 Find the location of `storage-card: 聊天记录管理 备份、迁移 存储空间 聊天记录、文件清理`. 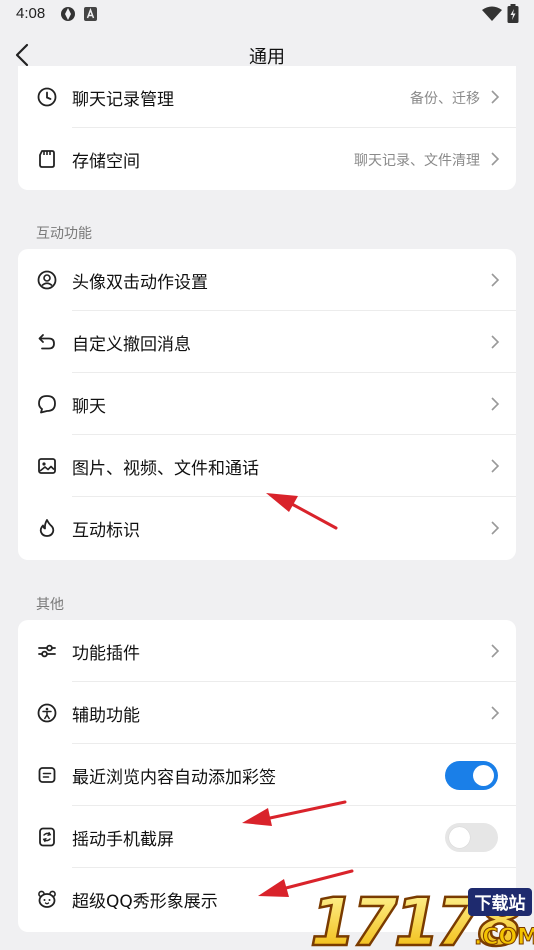

storage-card: 聊天记录管理 备份、迁移 存储空间 聊天记录、文件清理 is located at coordinates (267, 128).